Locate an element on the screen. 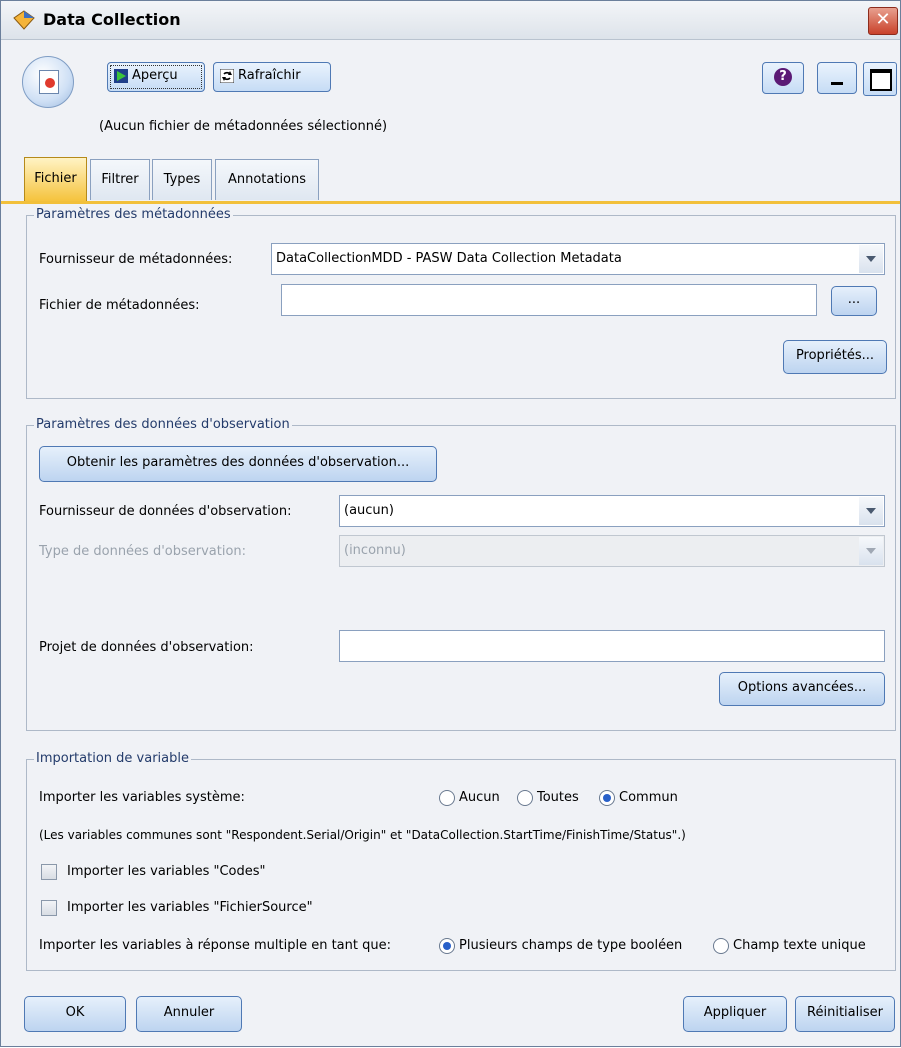  tab-bar: Fichier Filtrer Types Annotations is located at coordinates (450, 179).